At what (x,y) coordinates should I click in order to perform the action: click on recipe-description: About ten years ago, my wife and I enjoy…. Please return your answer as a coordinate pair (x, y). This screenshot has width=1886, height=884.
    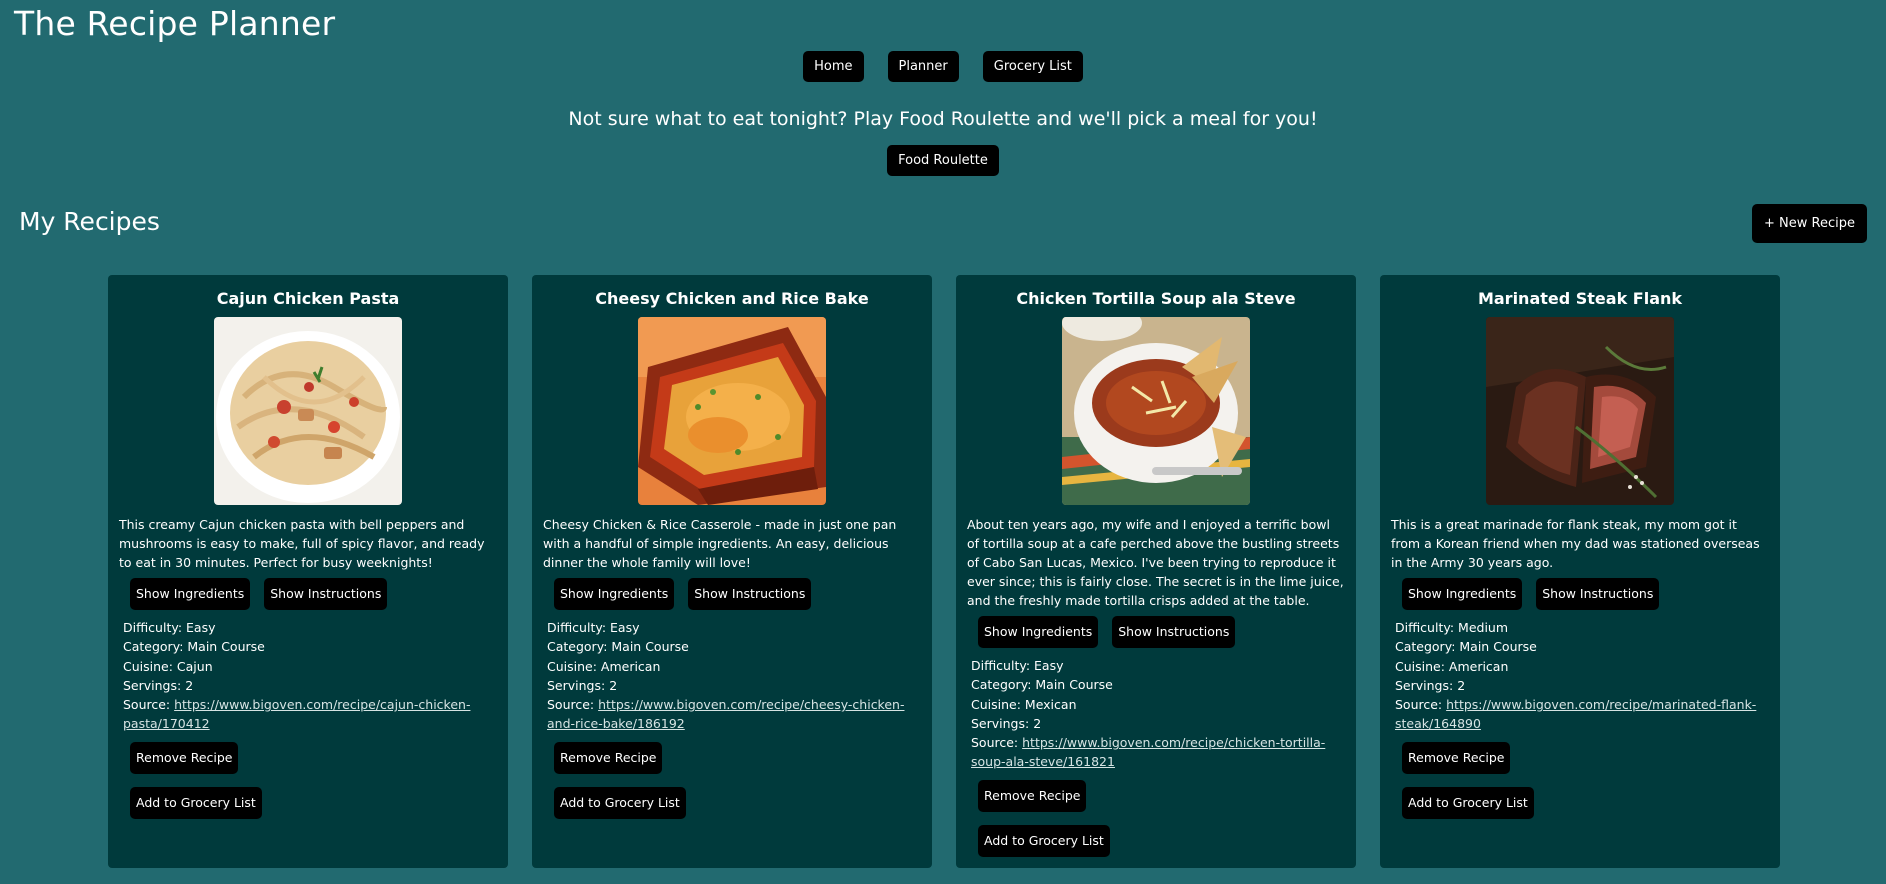
    Looking at the image, I should click on (1155, 562).